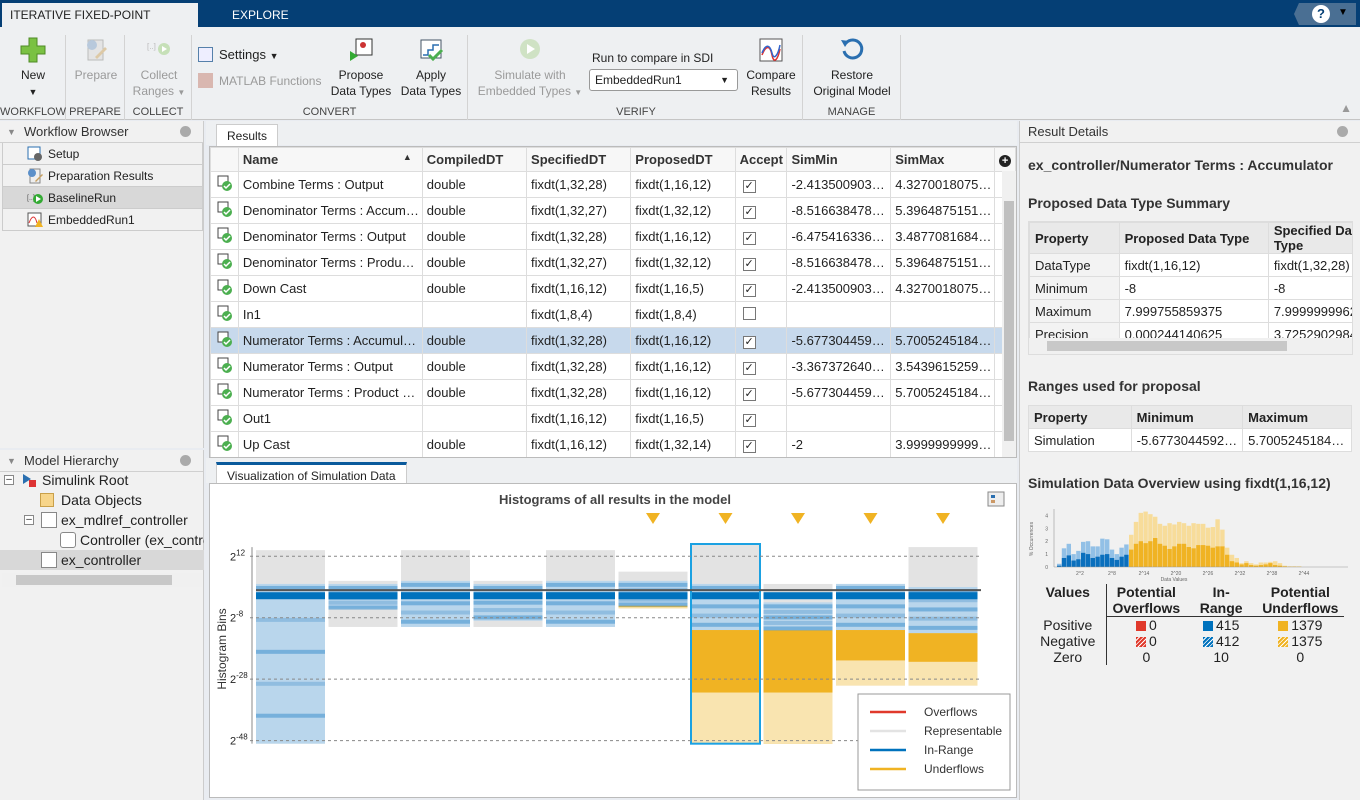 The width and height of the screenshot is (1360, 800). What do you see at coordinates (683, 314) in the screenshot?
I see `cell-proposeddt: fixdt(1,8,4)` at bounding box center [683, 314].